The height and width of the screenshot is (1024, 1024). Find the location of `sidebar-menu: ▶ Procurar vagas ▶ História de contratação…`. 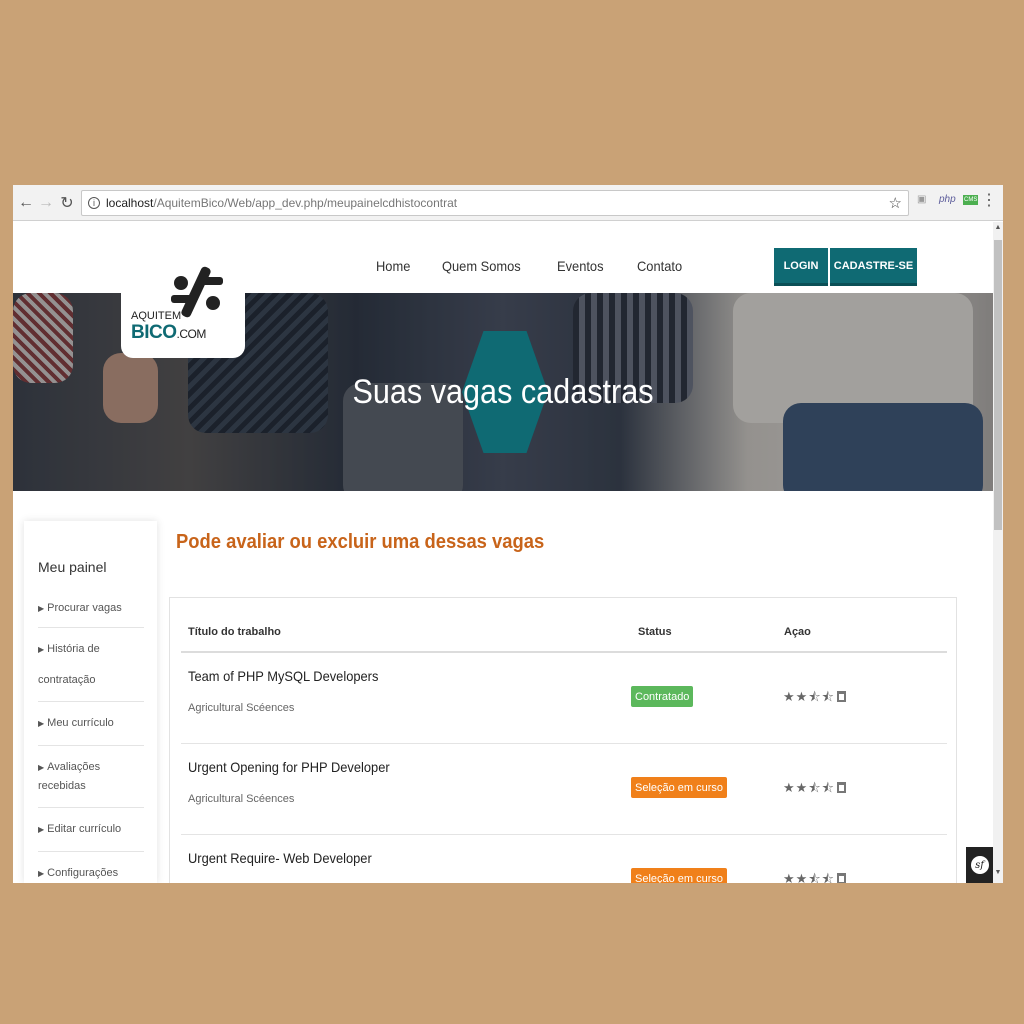

sidebar-menu: ▶ Procurar vagas ▶ História de contratação… is located at coordinates (91, 737).